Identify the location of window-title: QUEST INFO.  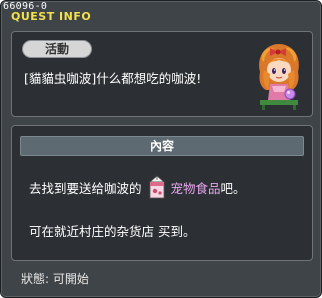
(51, 16).